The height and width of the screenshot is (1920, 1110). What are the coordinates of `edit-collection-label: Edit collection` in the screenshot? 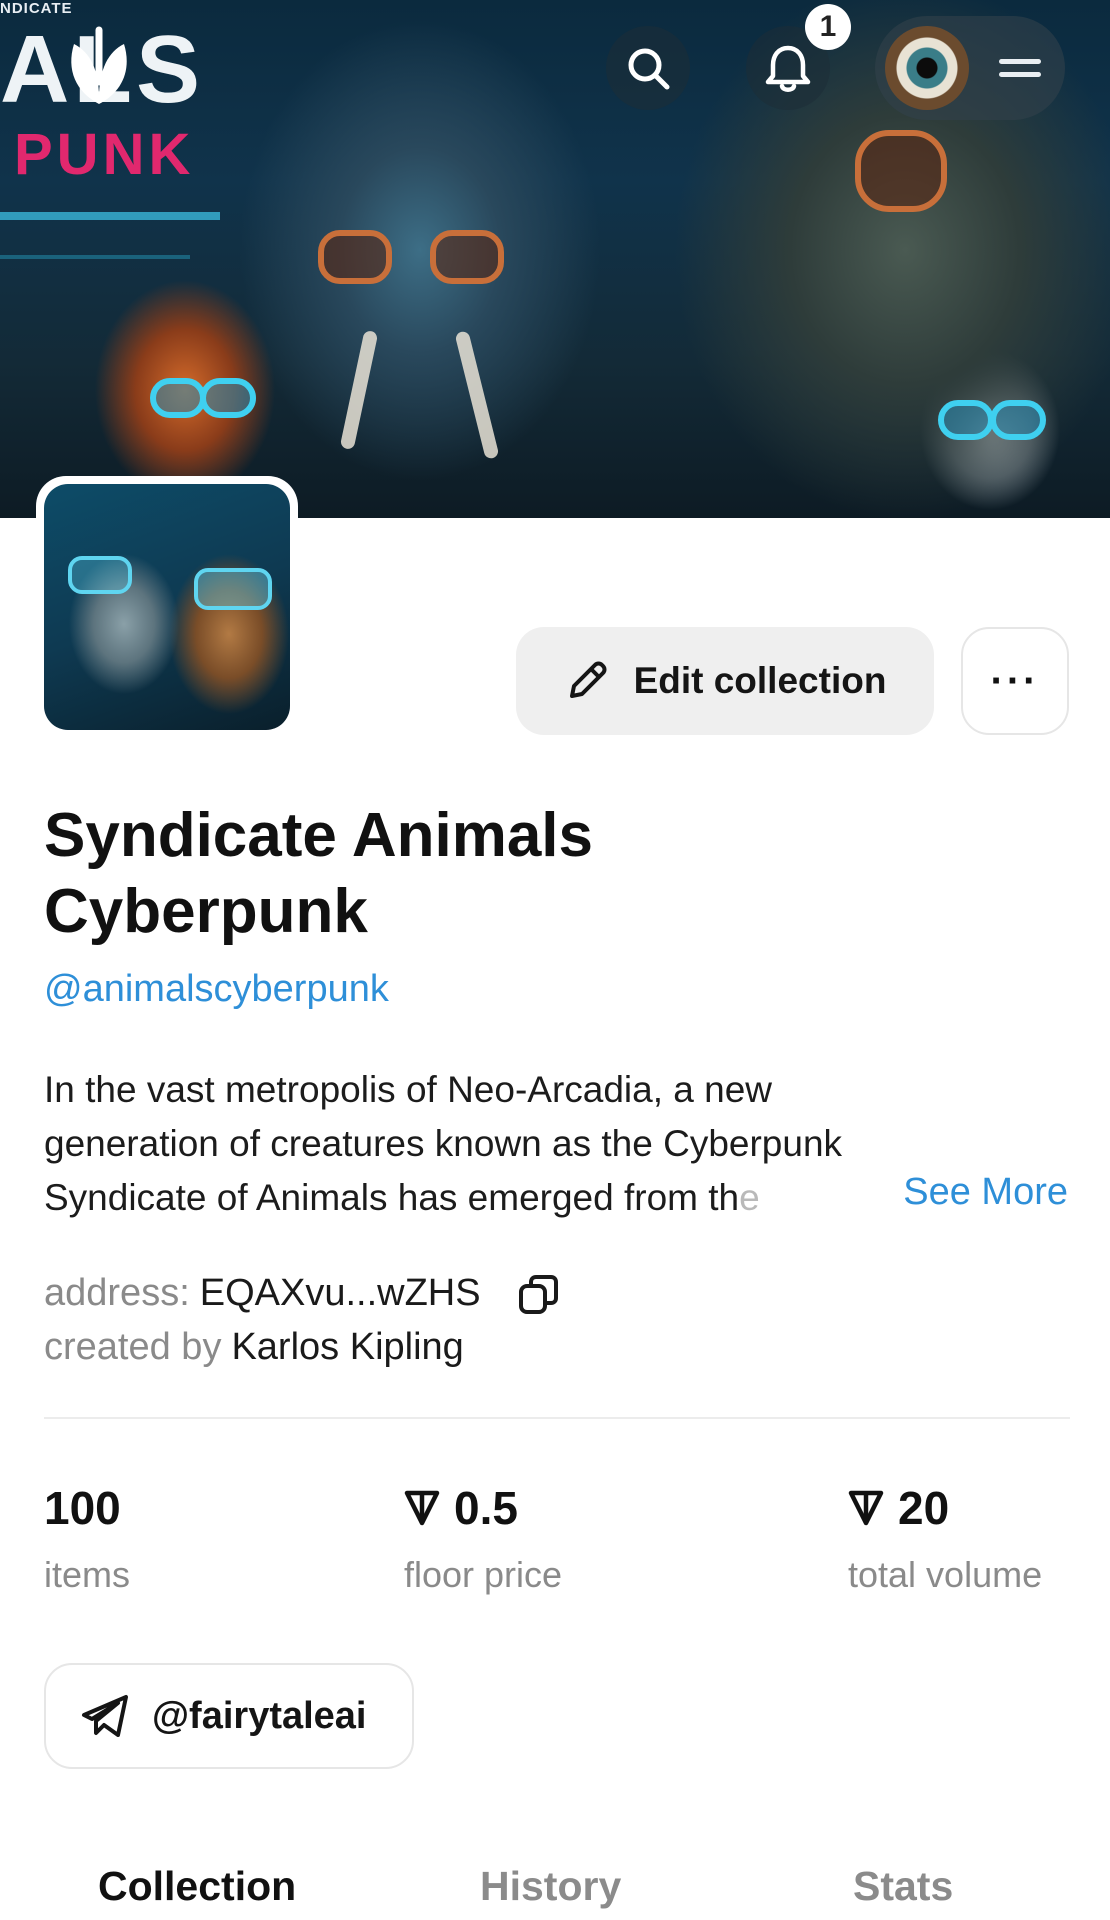 It's located at (760, 680).